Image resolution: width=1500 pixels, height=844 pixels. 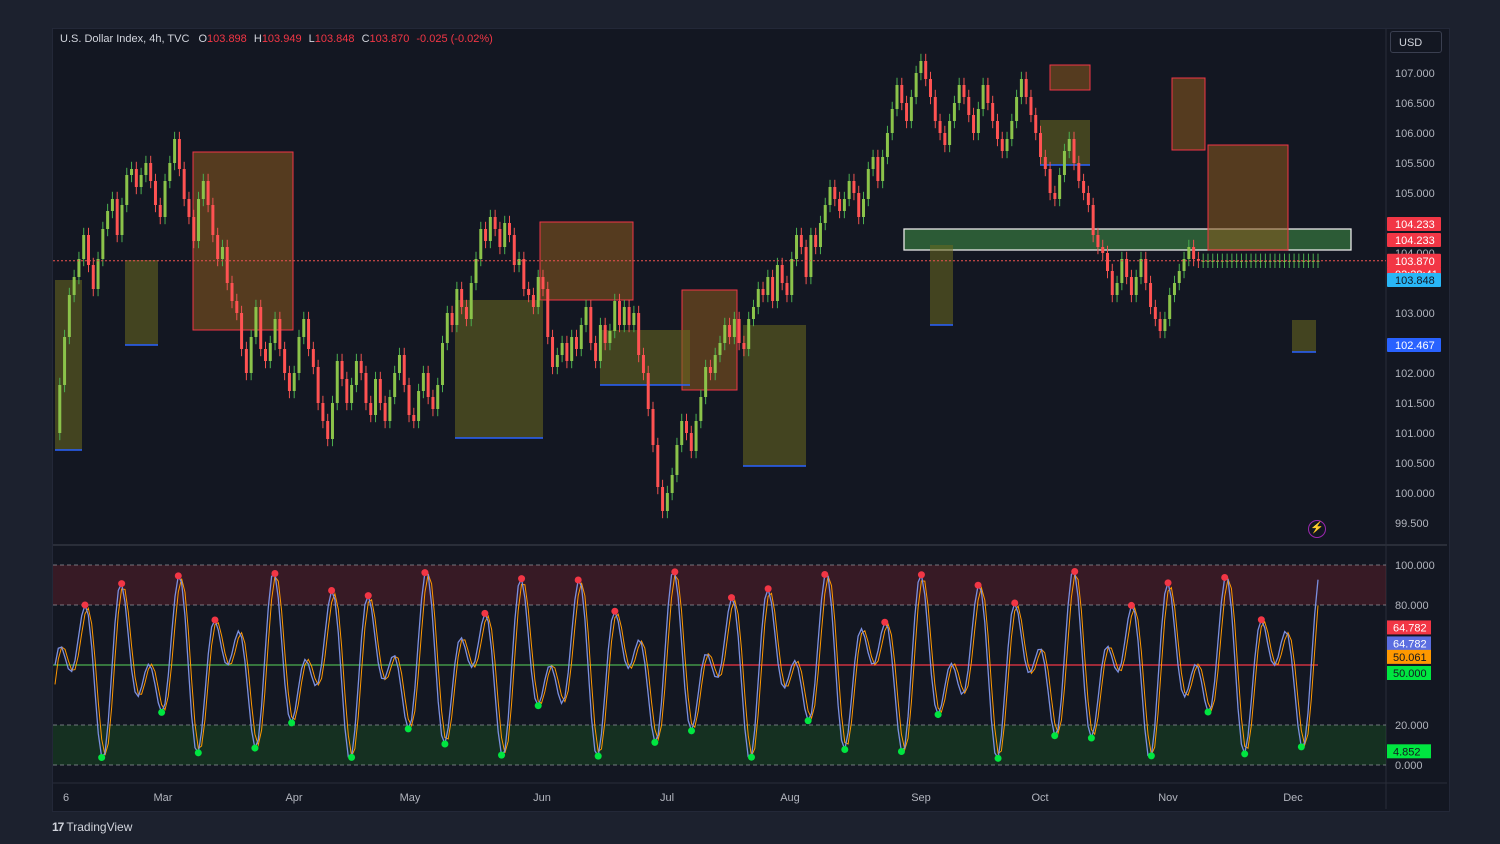 I want to click on tradingview-logo: 17 TradingView, so click(x=92, y=827).